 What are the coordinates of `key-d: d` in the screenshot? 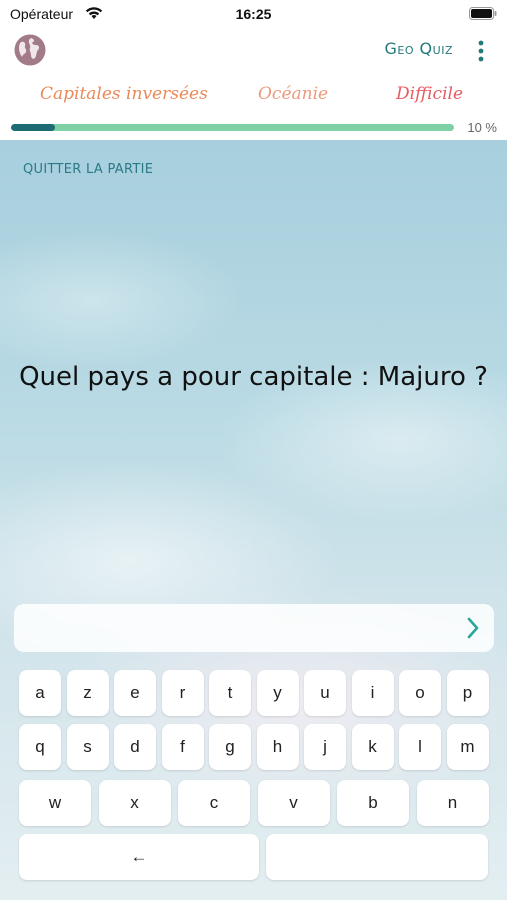 It's located at (135, 747).